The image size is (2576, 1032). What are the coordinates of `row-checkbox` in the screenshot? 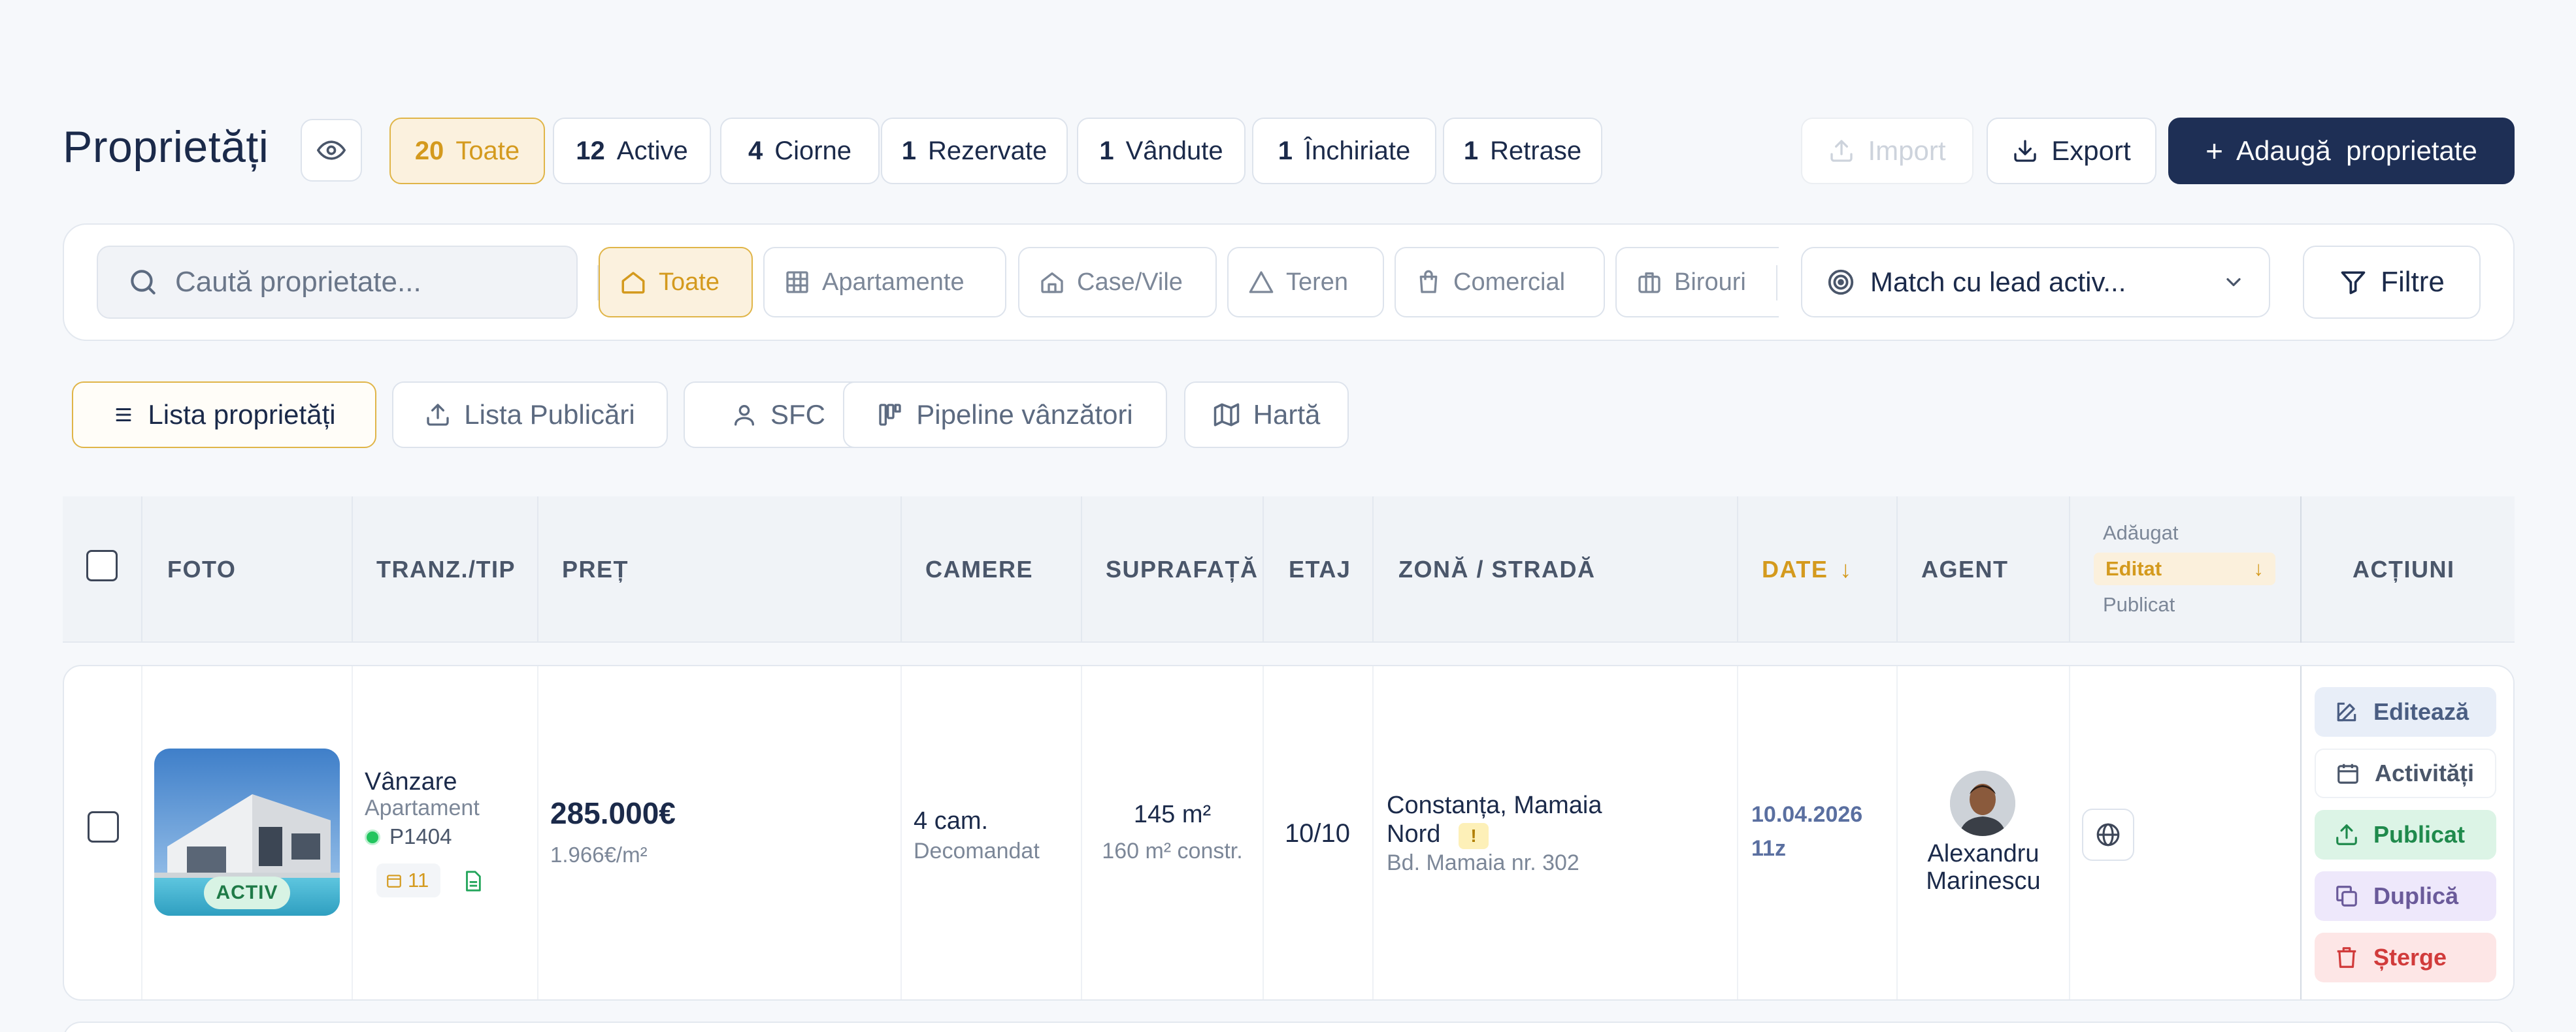 It's located at (103, 827).